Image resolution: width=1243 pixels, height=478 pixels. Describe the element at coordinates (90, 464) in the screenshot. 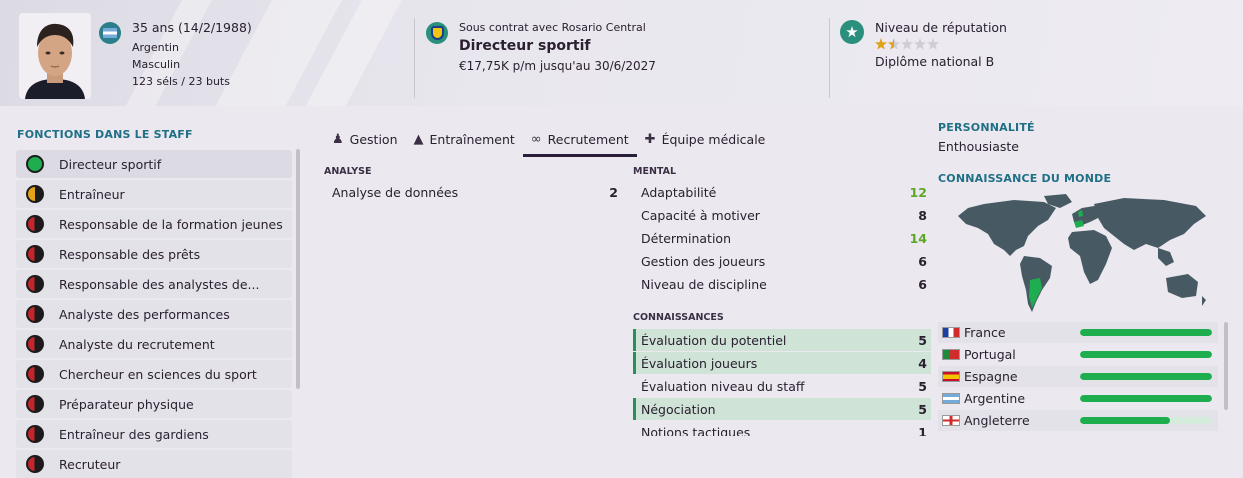

I see `staff-role-label: Recruteur` at that location.